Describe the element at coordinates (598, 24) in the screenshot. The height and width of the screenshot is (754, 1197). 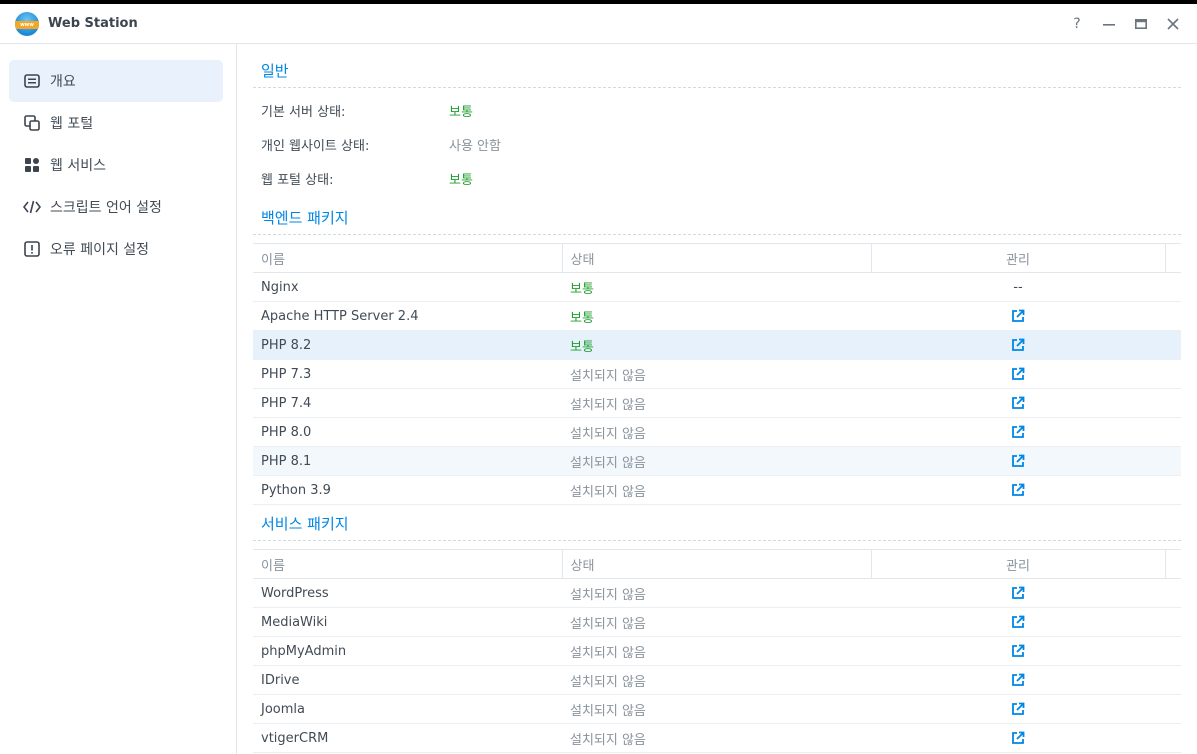
I see `title-bar: www Web Station ?` at that location.